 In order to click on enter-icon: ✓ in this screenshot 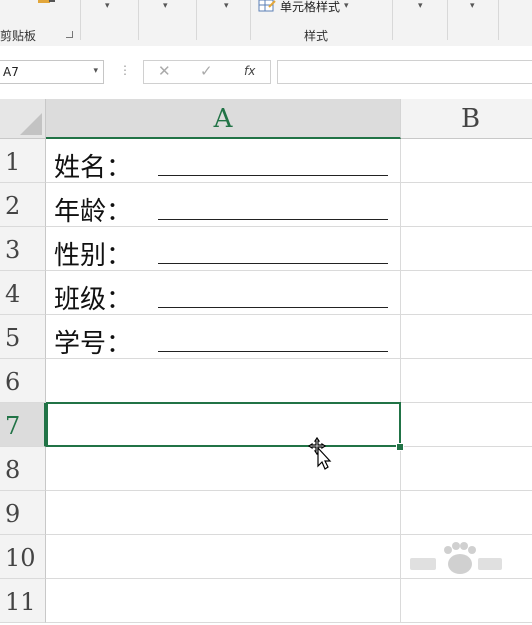, I will do `click(206, 71)`.